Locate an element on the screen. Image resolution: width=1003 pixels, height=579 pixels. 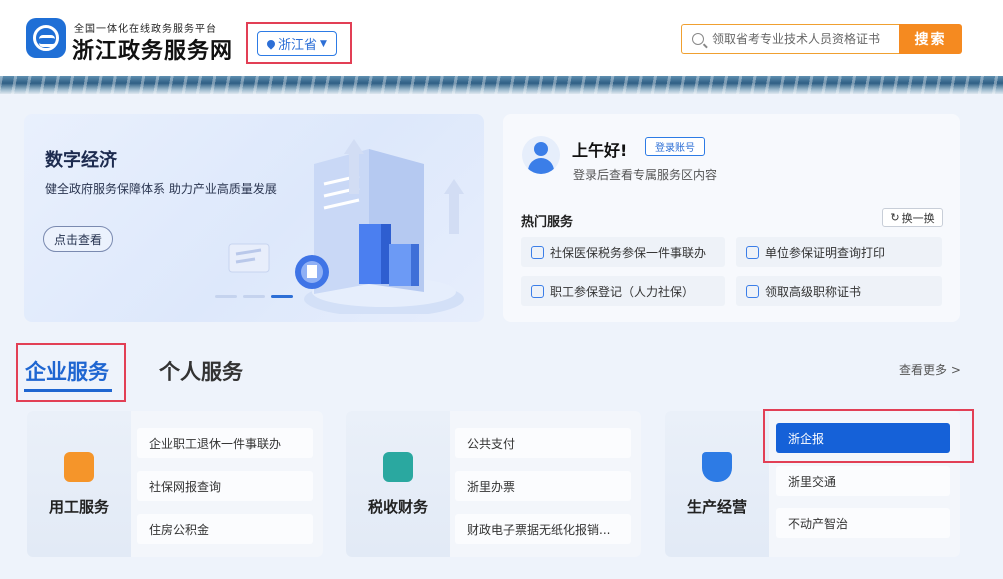
print-icon is located at coordinates (752, 252).